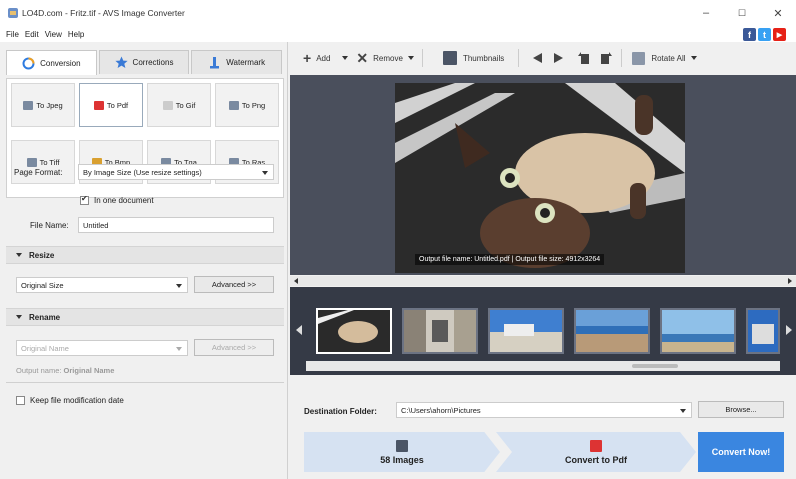  Describe the element at coordinates (117, 105) in the screenshot. I see `format-label: To Pdf` at that location.